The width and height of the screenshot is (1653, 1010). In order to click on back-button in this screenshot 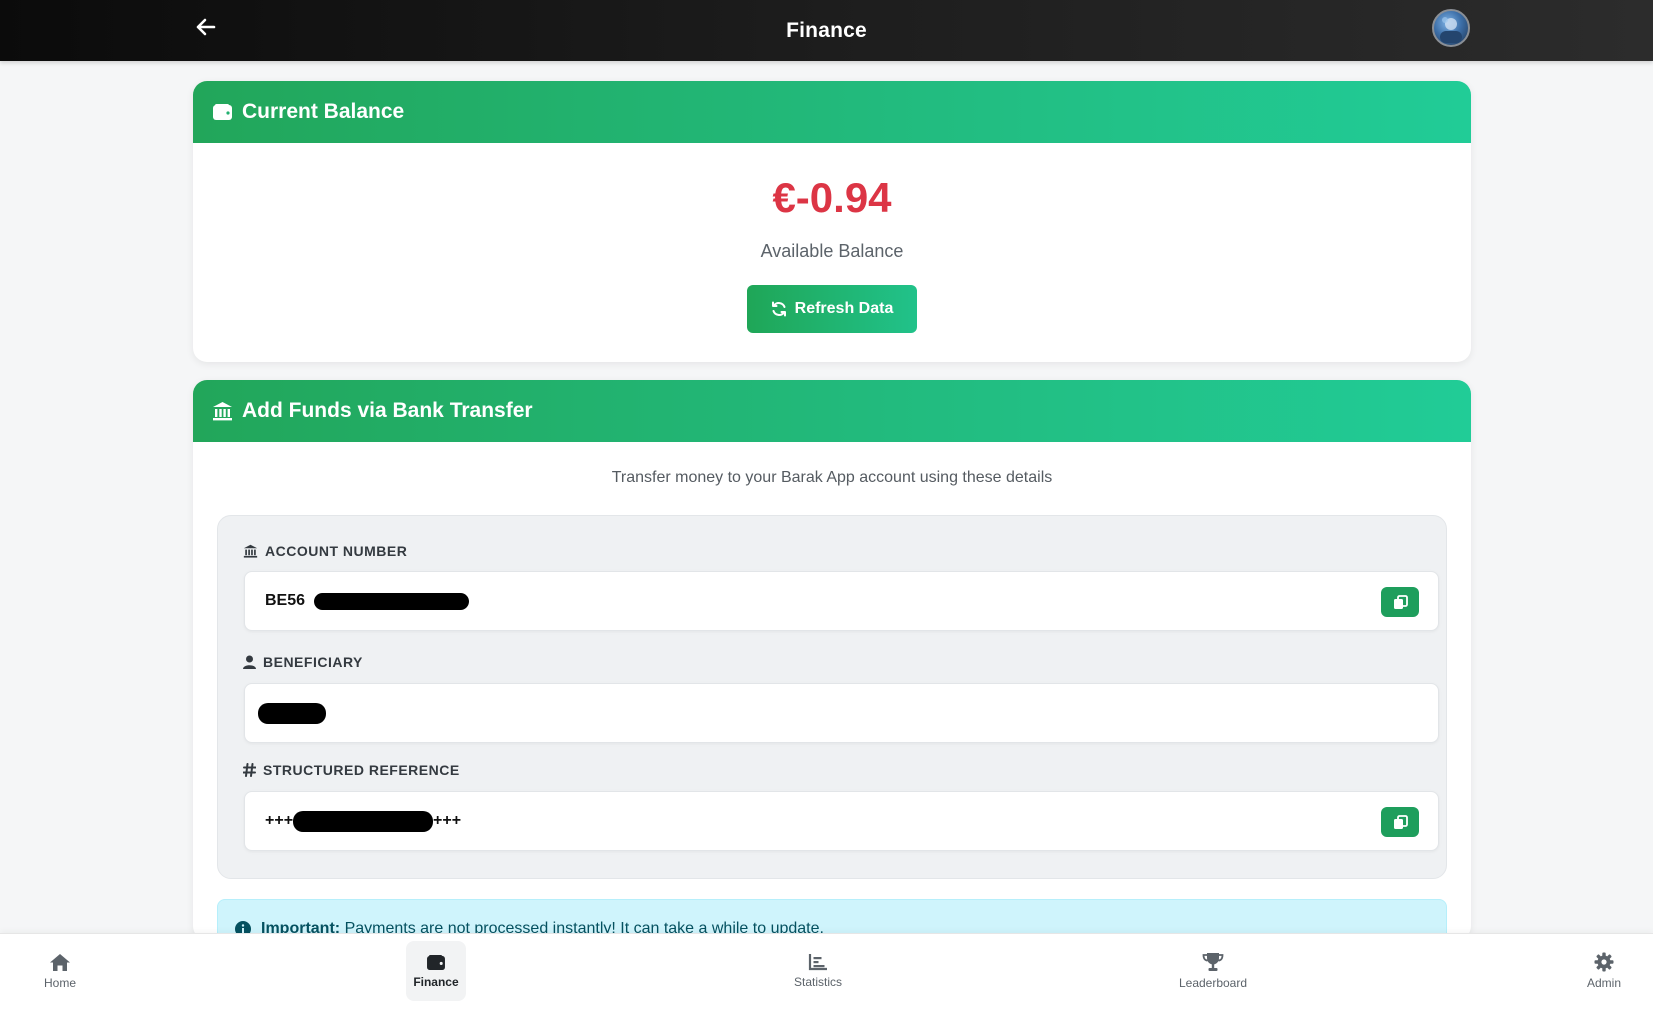, I will do `click(206, 27)`.